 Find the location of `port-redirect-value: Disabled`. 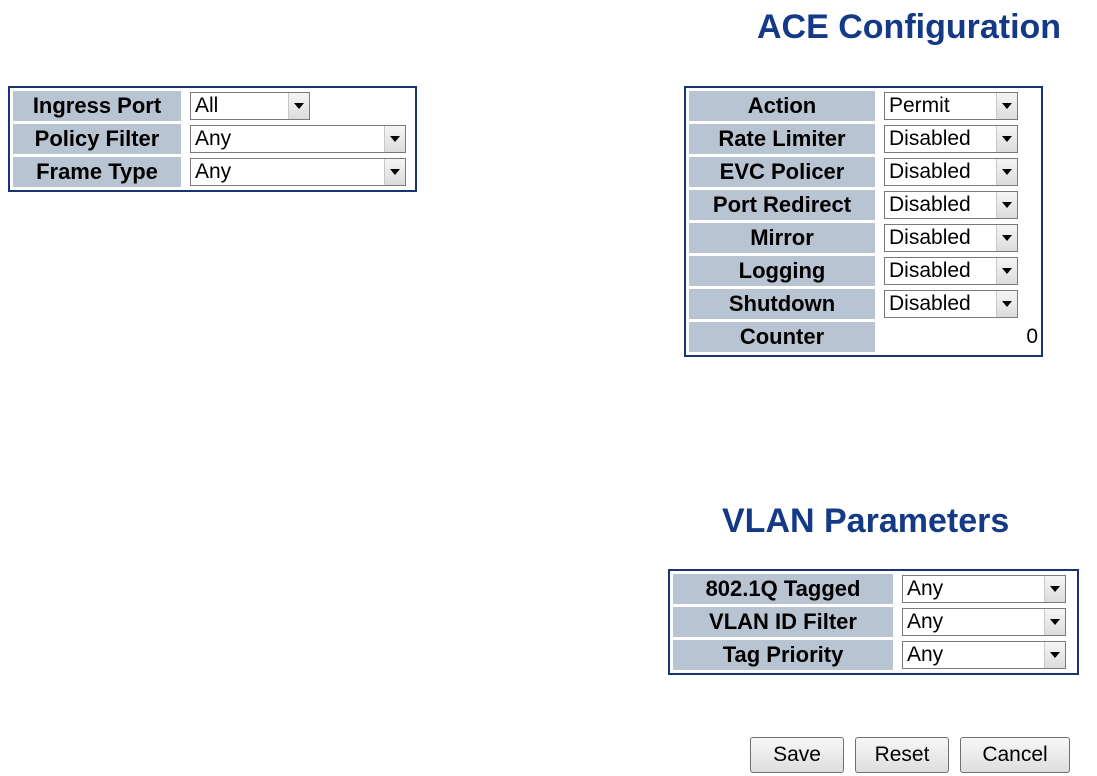

port-redirect-value: Disabled is located at coordinates (930, 204).